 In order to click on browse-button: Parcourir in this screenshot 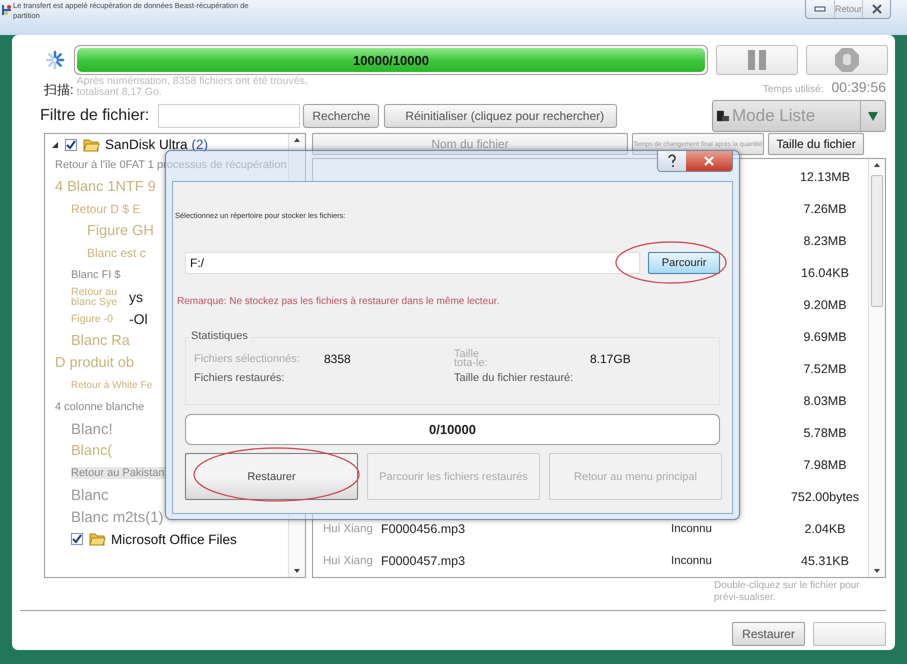, I will do `click(684, 263)`.